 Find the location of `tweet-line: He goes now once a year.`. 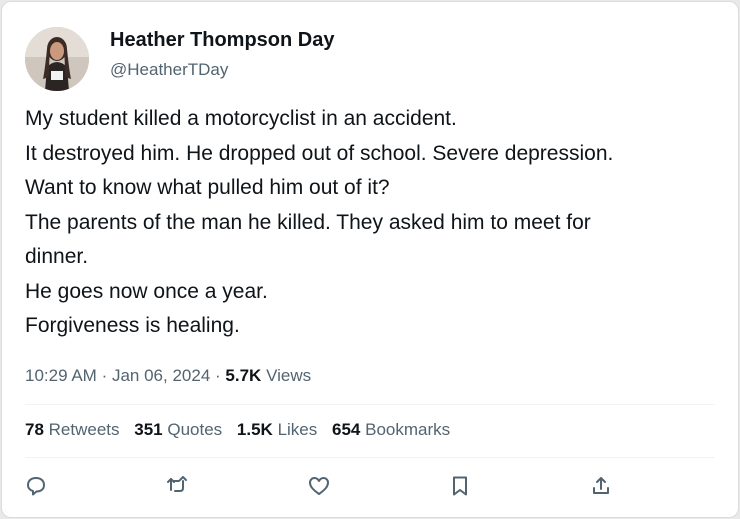

tweet-line: He goes now once a year. is located at coordinates (146, 291).